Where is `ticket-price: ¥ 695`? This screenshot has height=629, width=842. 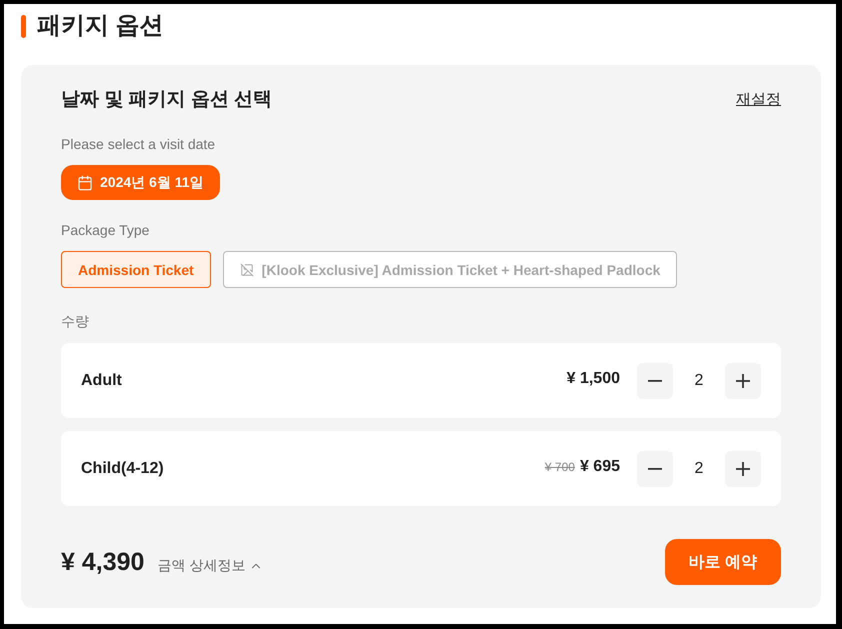
ticket-price: ¥ 695 is located at coordinates (600, 467).